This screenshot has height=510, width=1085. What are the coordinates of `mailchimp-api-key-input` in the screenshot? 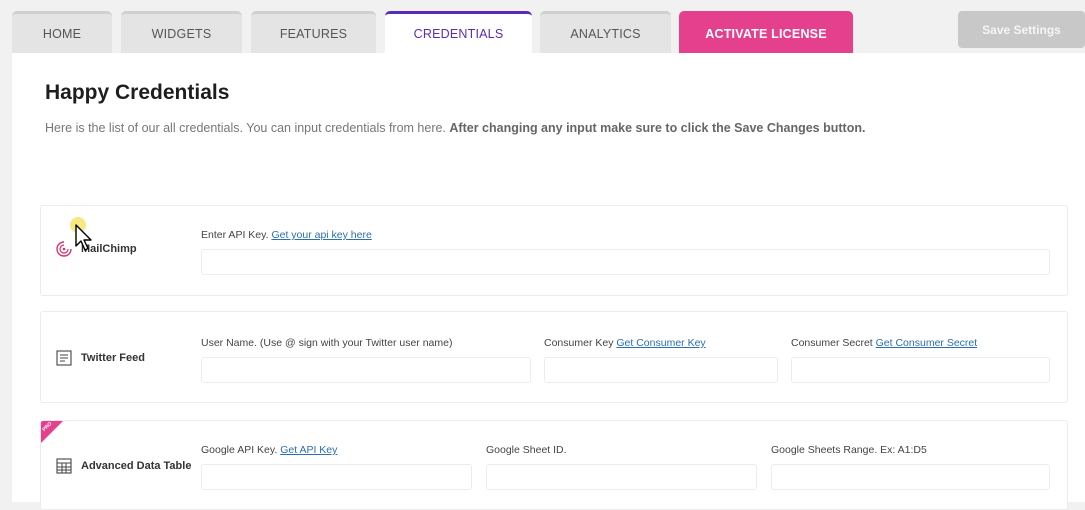 It's located at (625, 262).